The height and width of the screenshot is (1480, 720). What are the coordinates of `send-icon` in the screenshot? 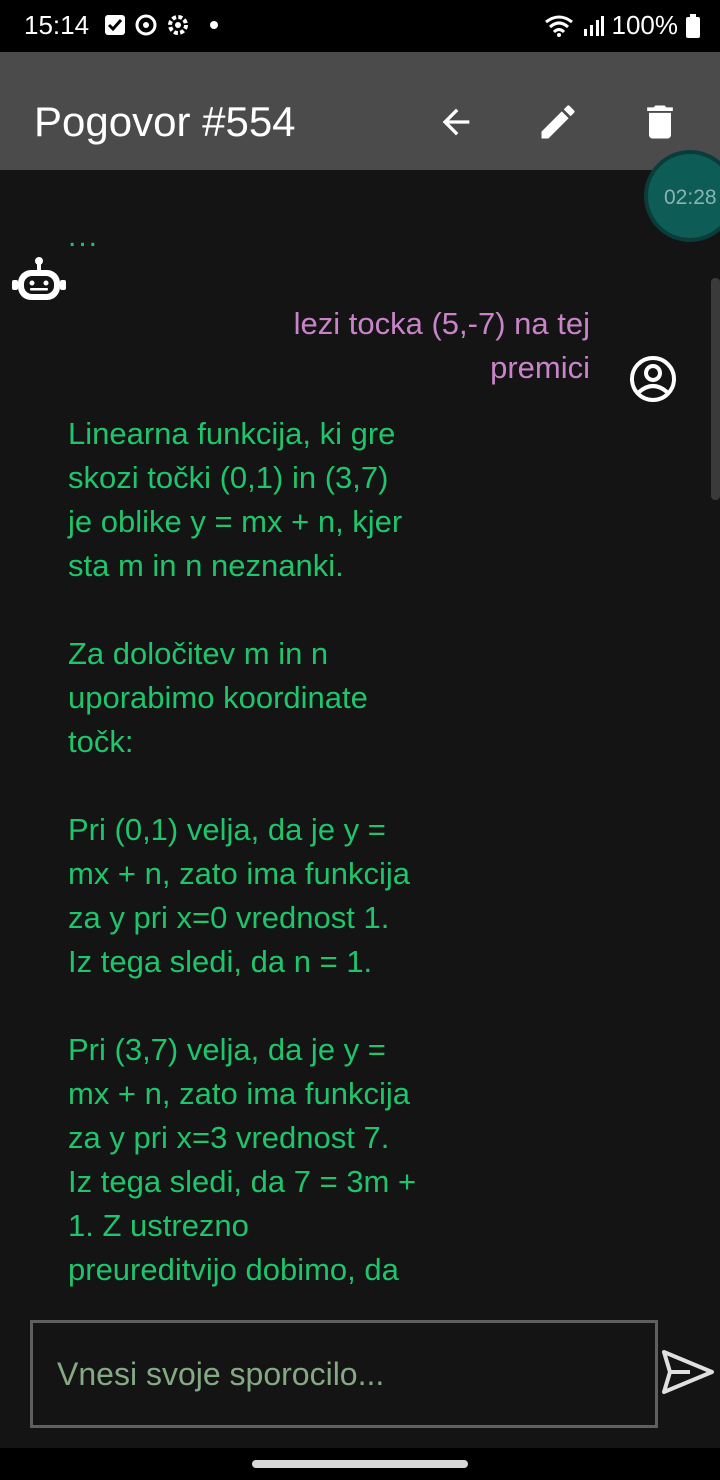 It's located at (688, 1372).